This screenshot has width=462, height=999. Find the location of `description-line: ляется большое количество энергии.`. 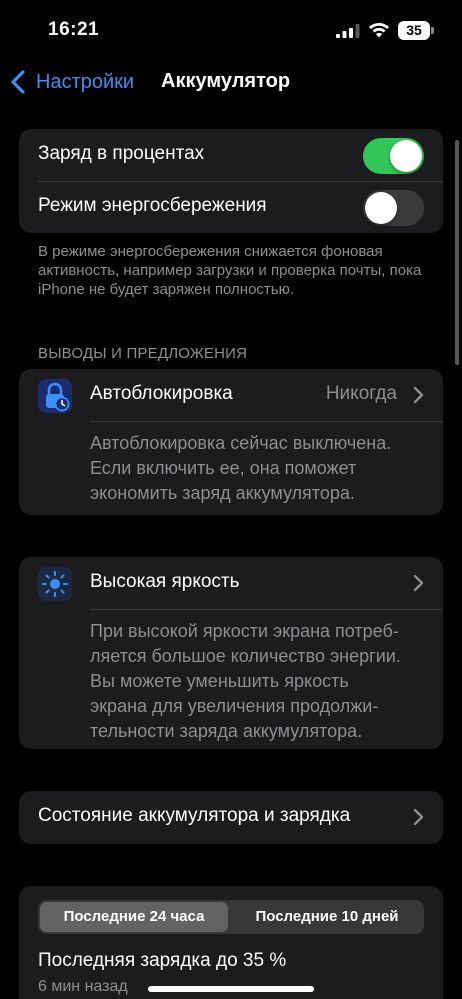

description-line: ляется большое количество энергии. is located at coordinates (245, 656).